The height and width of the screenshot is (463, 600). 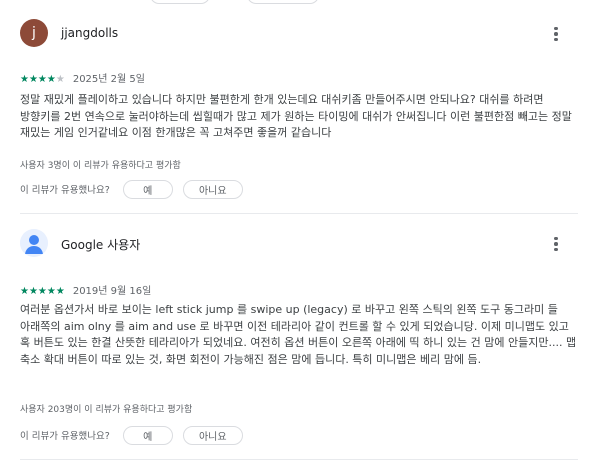 I want to click on review-date: 2019년 9월 16일, so click(x=112, y=291).